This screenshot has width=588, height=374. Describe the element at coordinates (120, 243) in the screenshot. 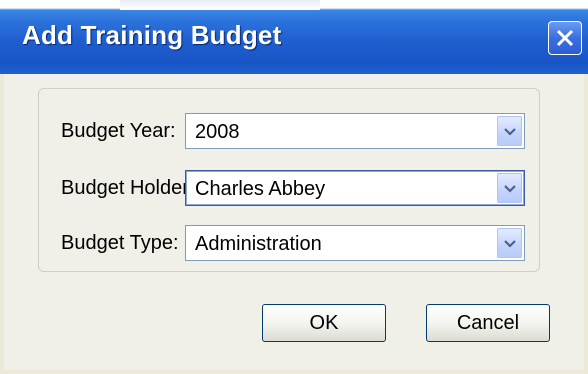

I see `budget-type-label: Budget Type:` at that location.